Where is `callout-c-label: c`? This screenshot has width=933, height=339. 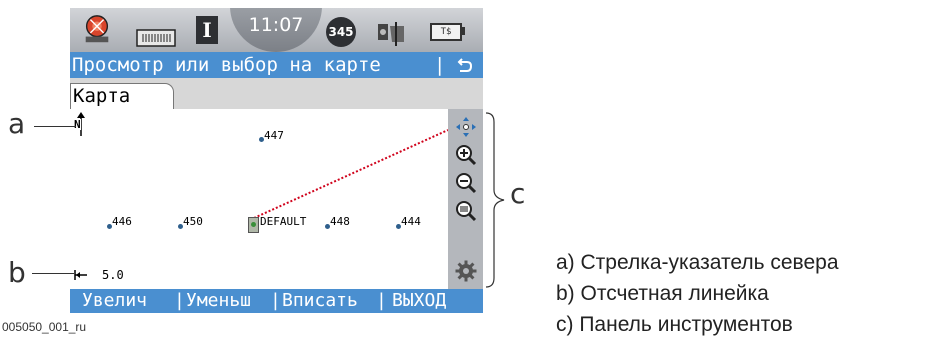
callout-c-label: c is located at coordinates (518, 193).